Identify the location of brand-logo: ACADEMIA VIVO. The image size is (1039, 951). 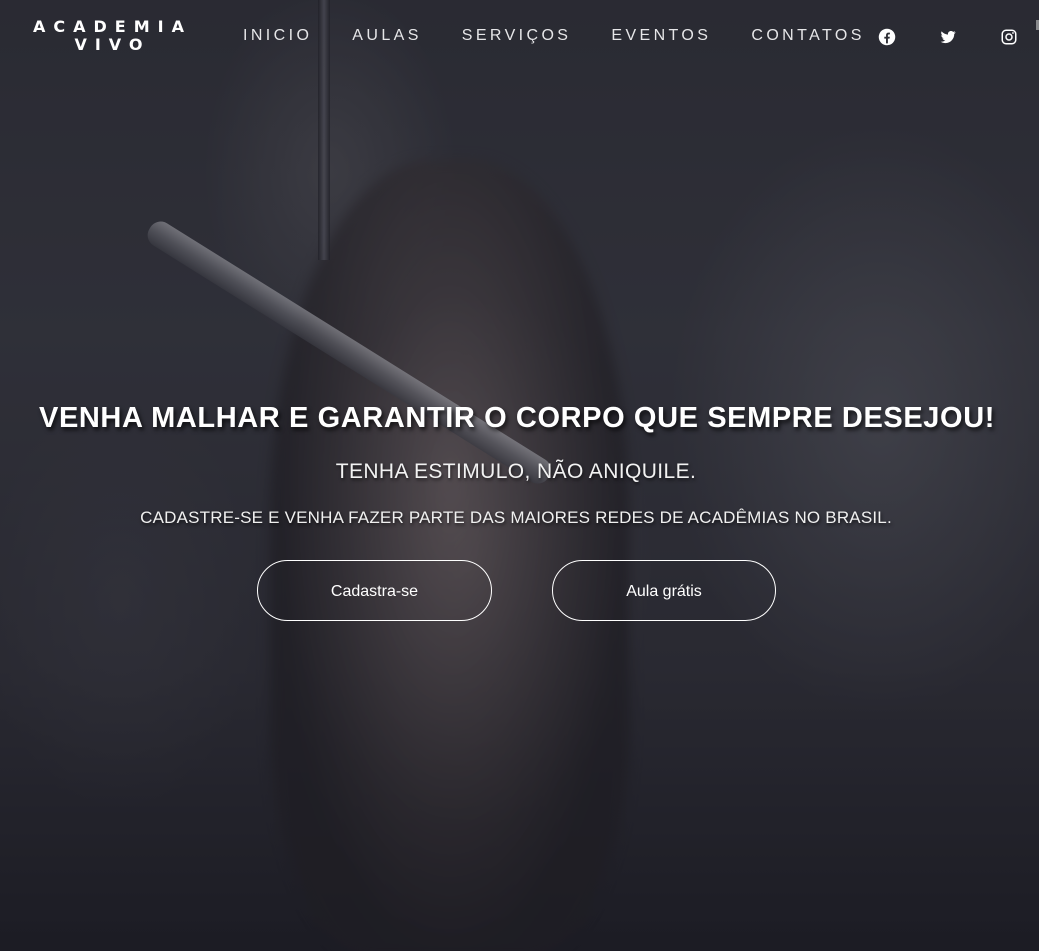
(112, 36).